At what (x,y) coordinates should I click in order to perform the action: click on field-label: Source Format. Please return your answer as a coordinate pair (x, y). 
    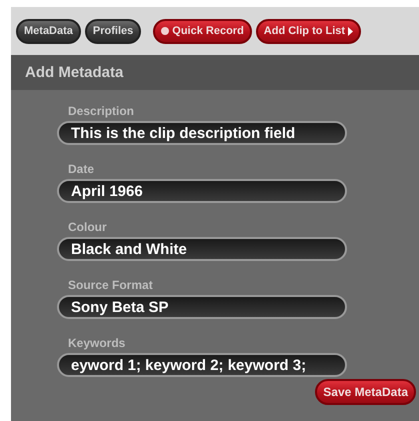
    Looking at the image, I should click on (111, 285).